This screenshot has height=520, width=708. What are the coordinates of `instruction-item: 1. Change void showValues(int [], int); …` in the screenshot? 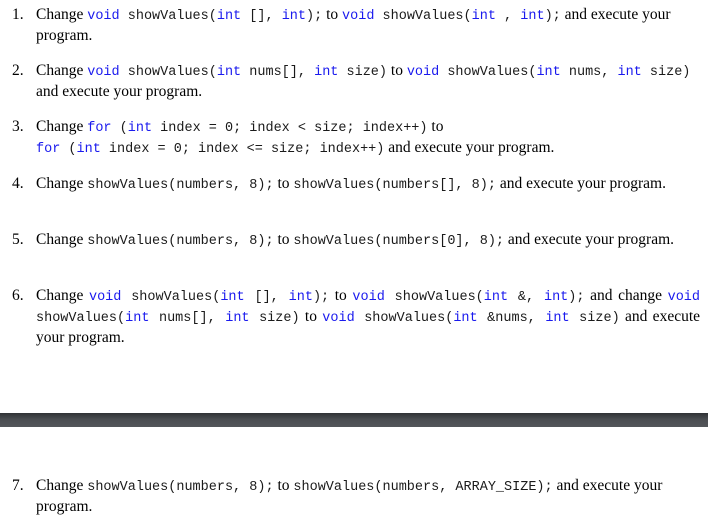 It's located at (356, 25).